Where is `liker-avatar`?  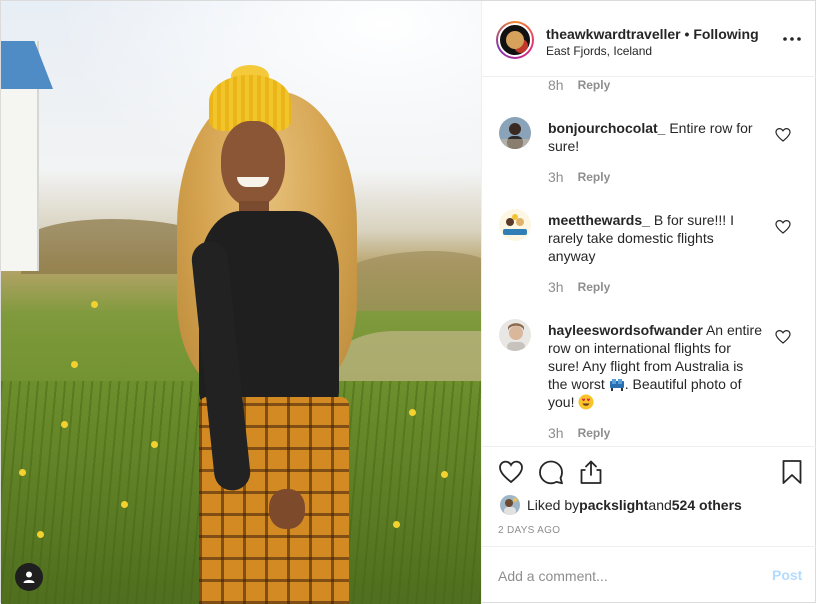
liker-avatar is located at coordinates (510, 505).